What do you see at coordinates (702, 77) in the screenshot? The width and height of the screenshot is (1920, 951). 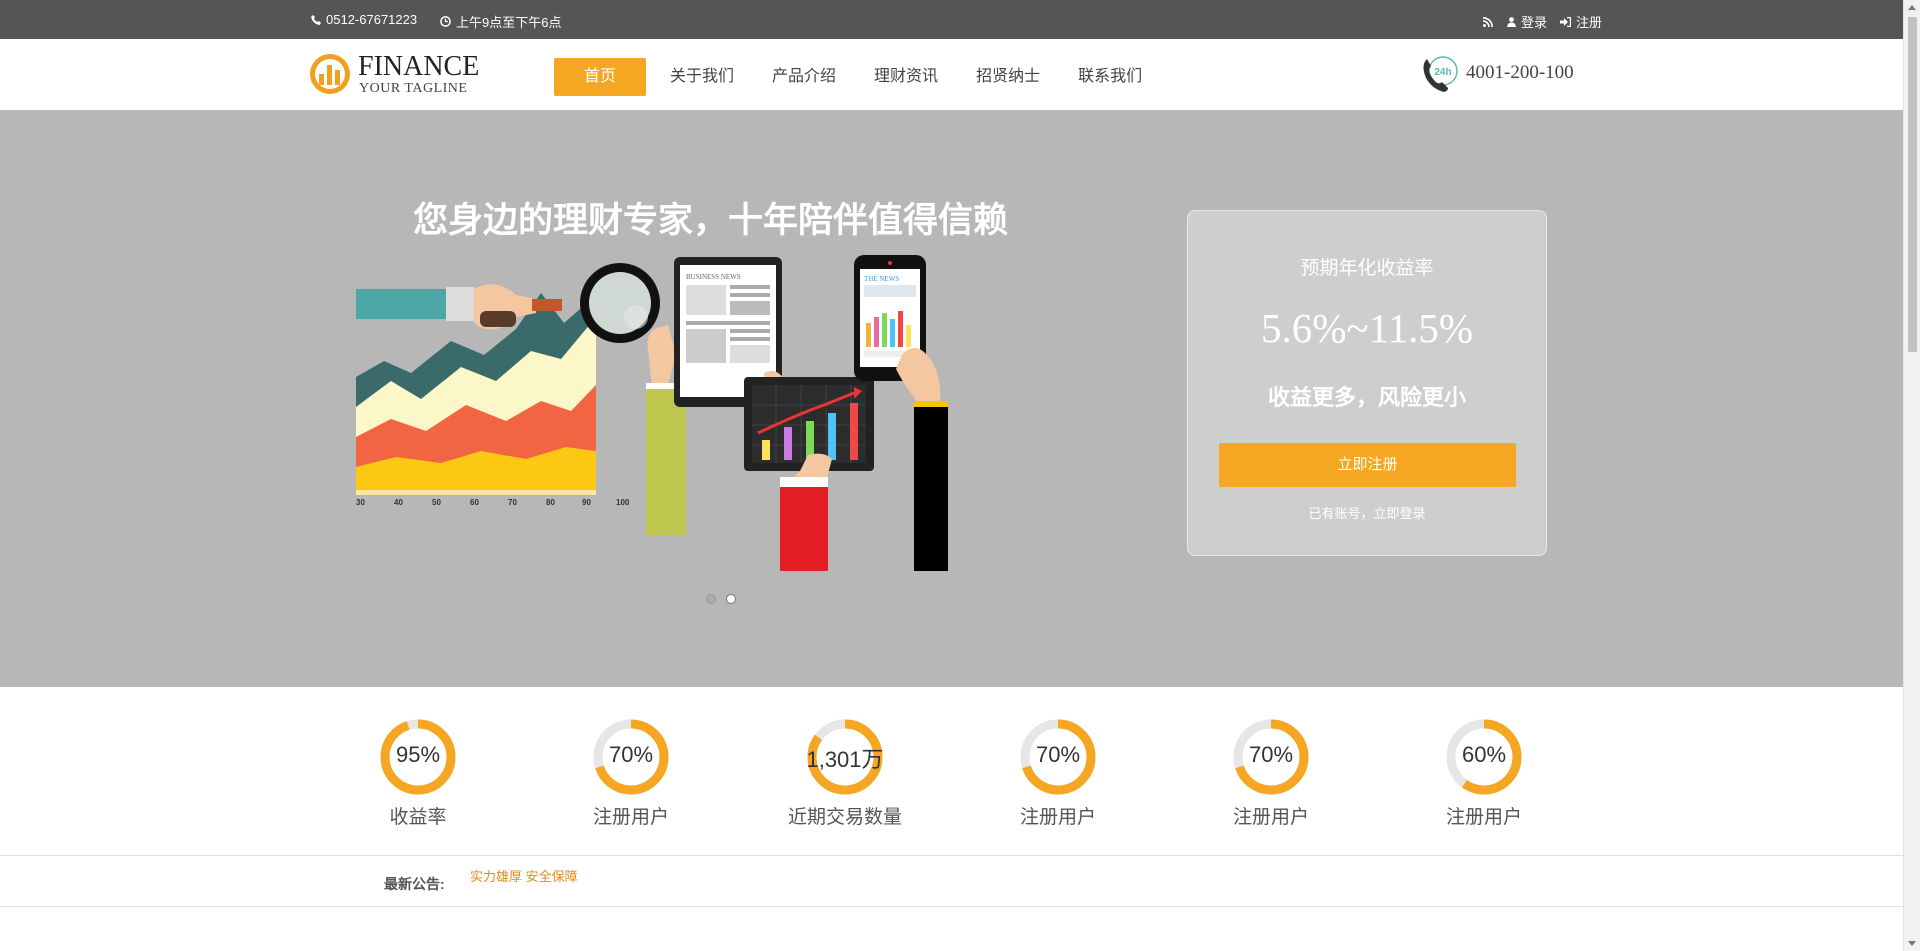 I see `nav-about: 关于我们` at bounding box center [702, 77].